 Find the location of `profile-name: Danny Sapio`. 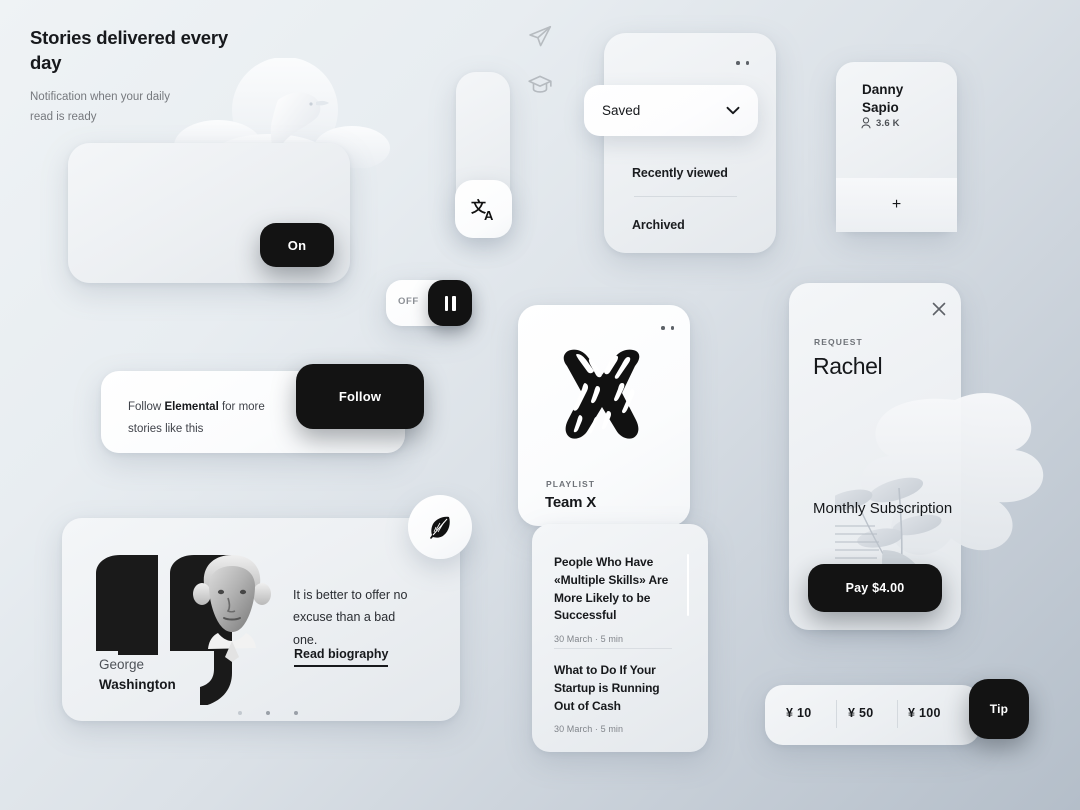

profile-name: Danny Sapio is located at coordinates (883, 98).